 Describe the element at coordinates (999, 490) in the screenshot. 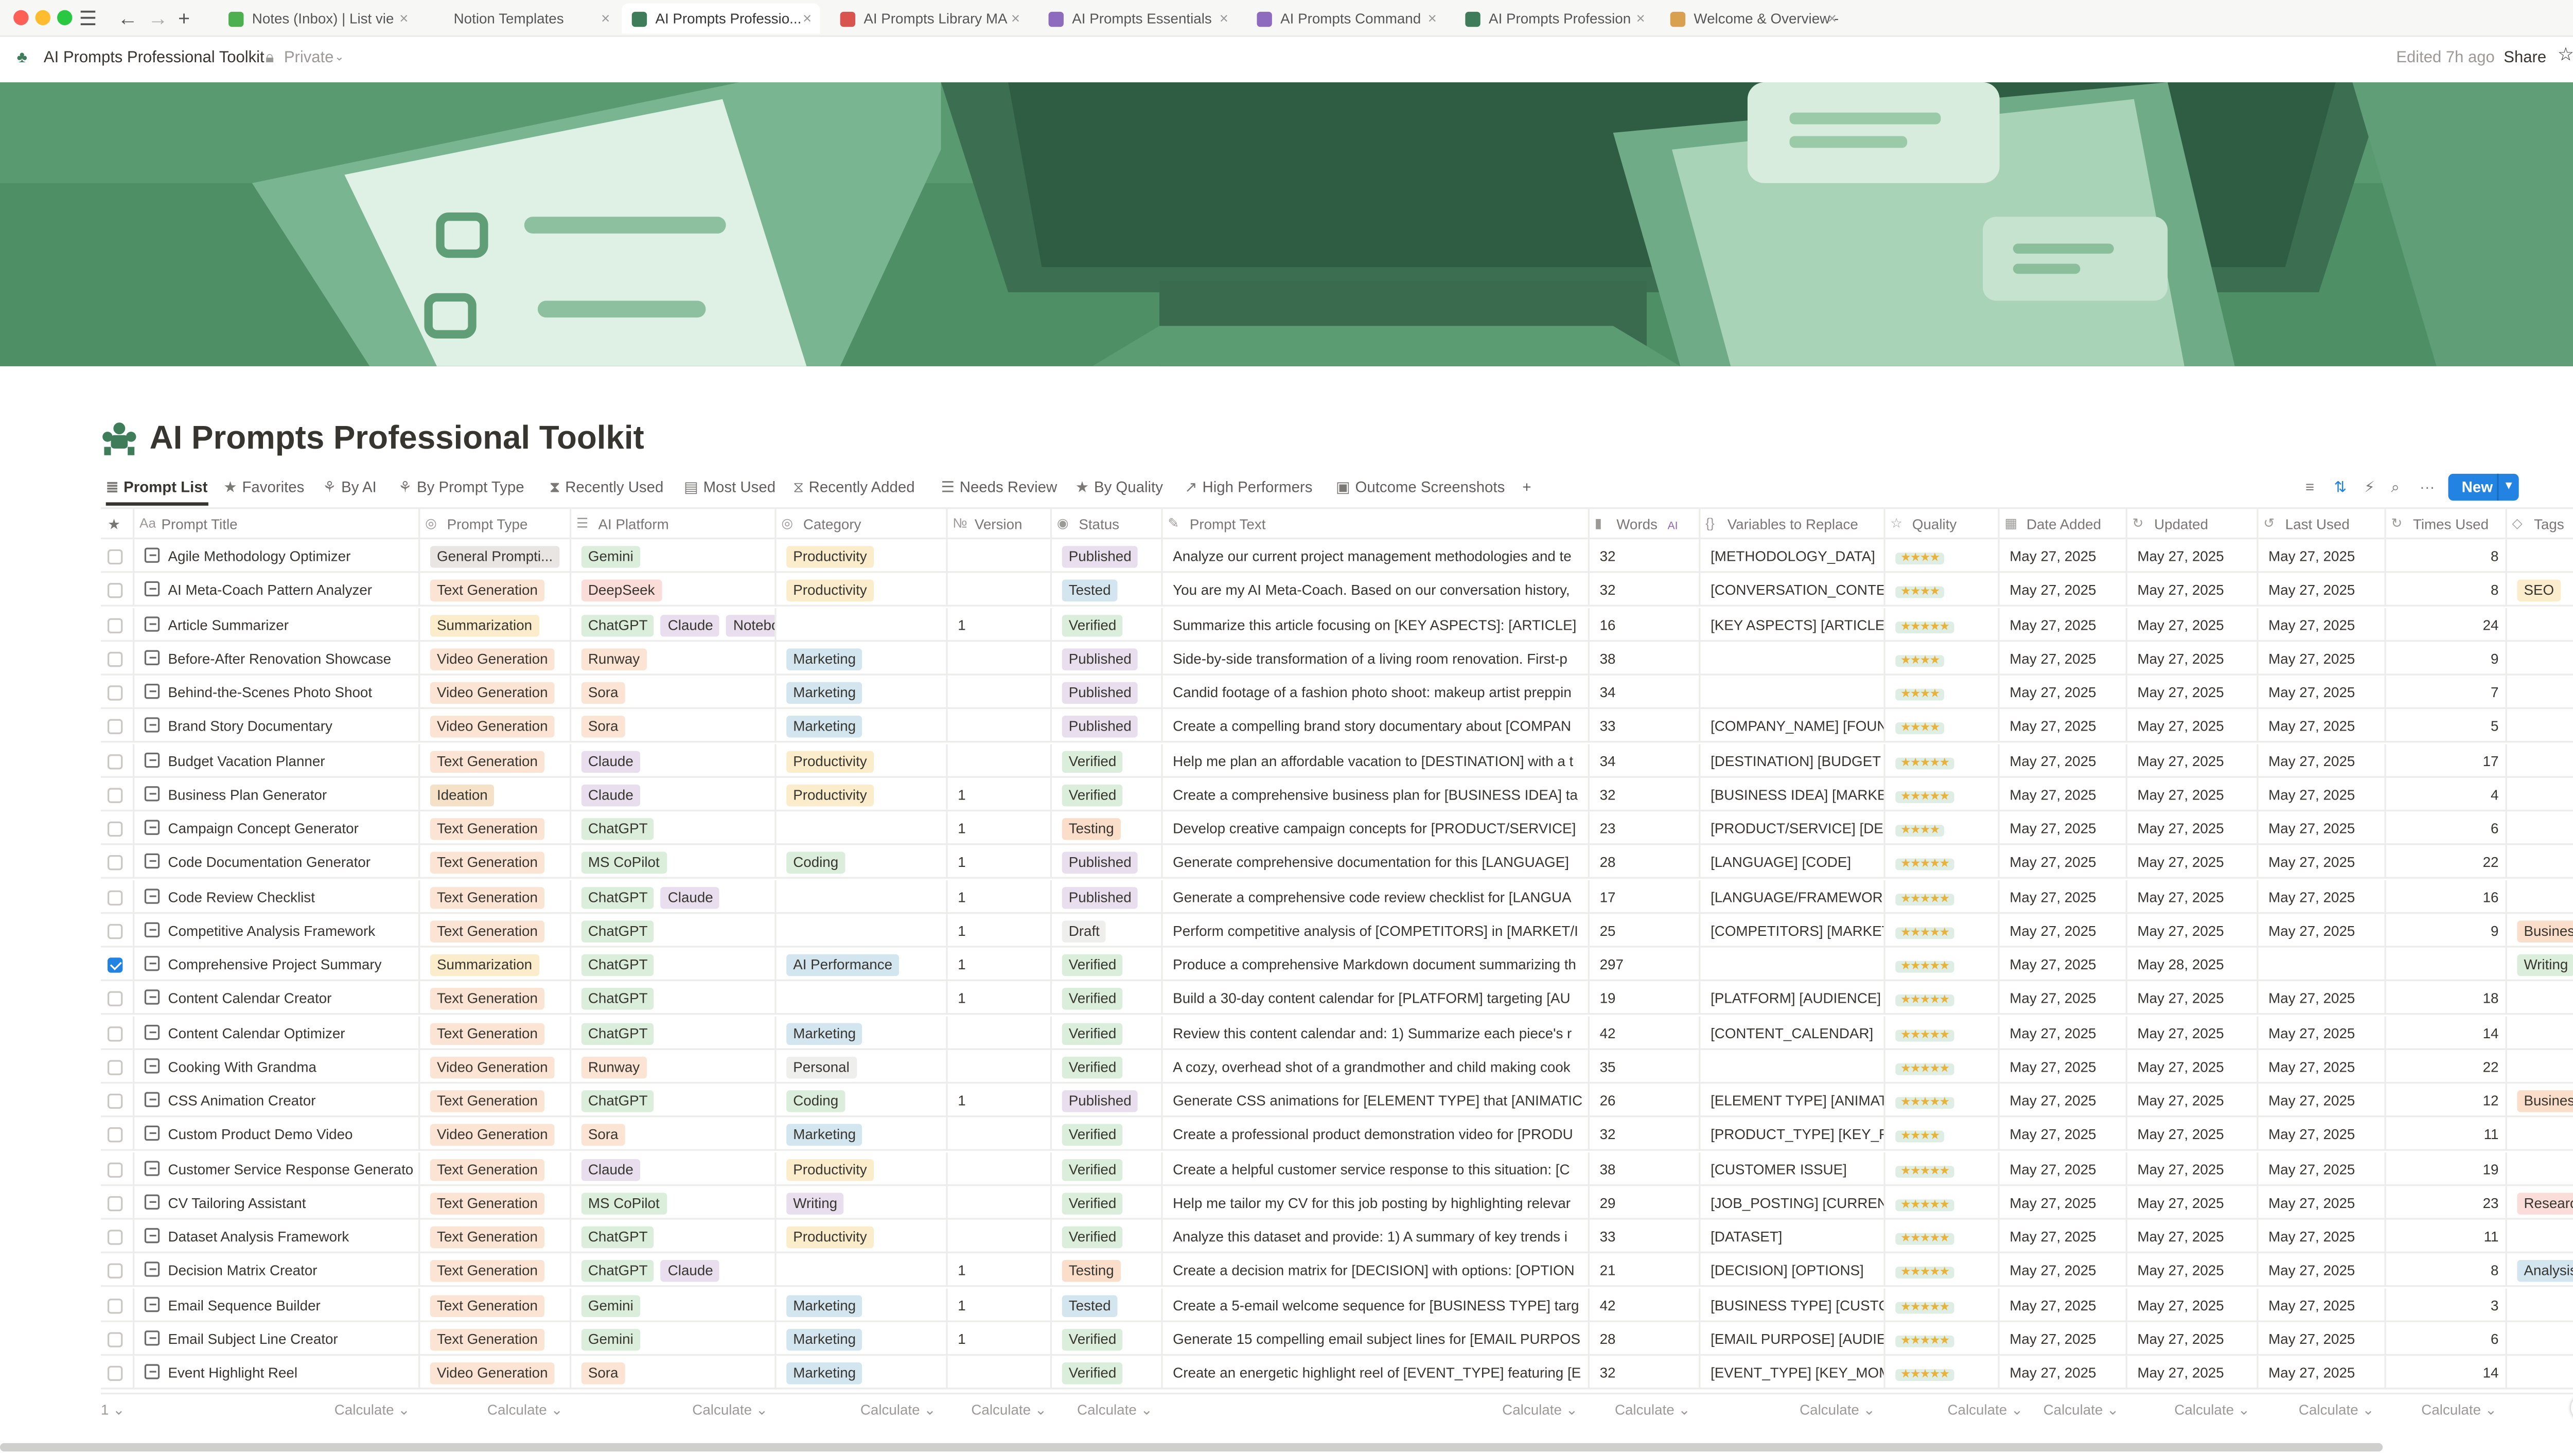

I see `view-tab: ☰ Needs Review` at that location.